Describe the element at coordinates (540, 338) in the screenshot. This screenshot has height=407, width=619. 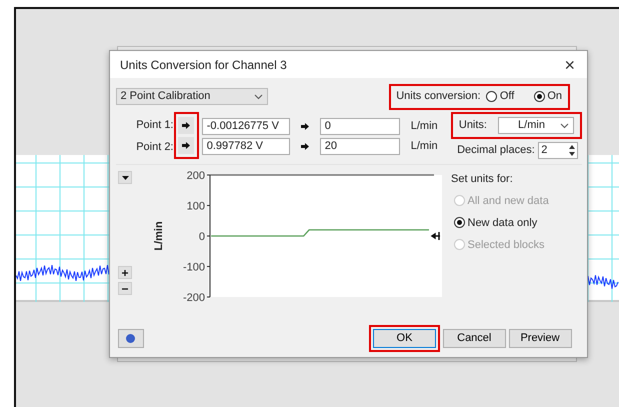
I see `dialog-button: Preview` at that location.